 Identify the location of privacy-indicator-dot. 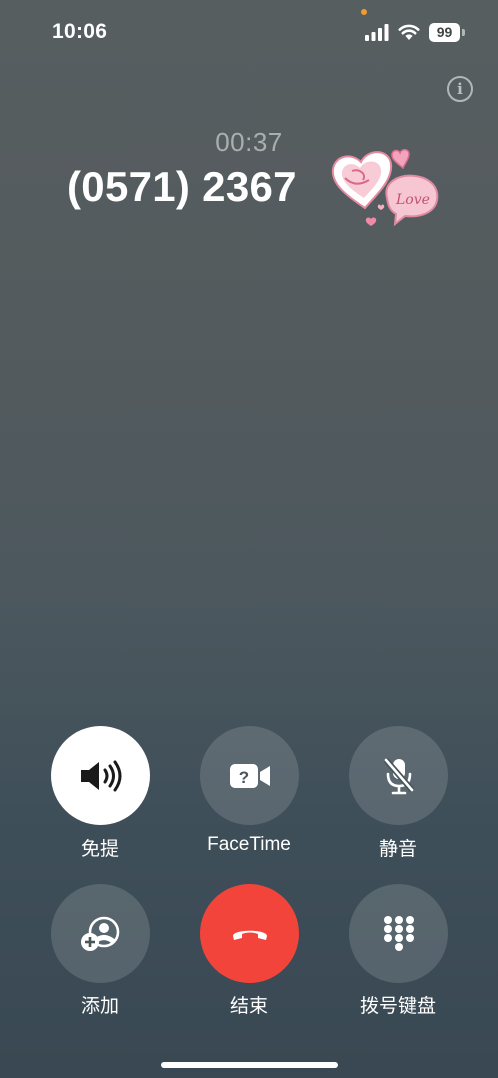
(364, 12).